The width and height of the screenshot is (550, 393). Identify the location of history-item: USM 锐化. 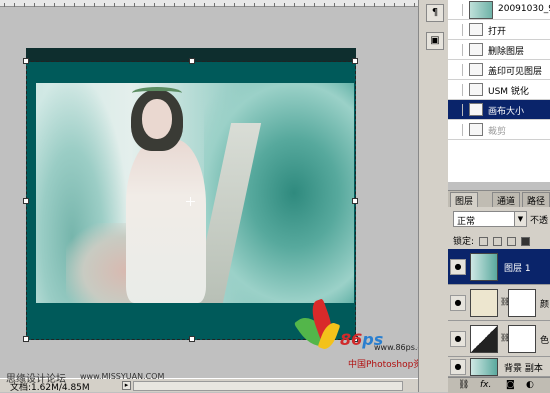
(499, 90).